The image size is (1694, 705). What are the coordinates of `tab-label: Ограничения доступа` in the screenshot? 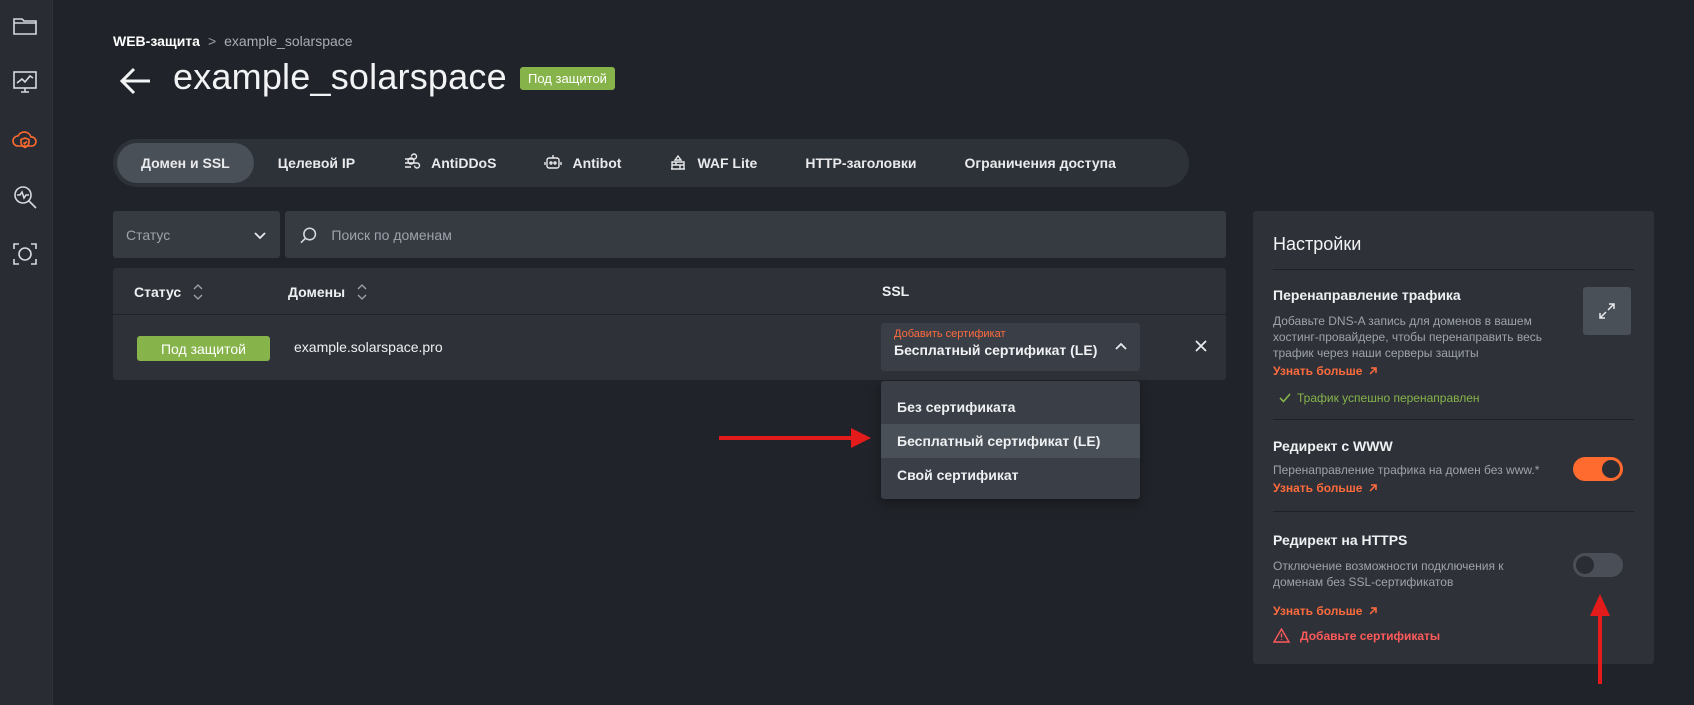 It's located at (1040, 163).